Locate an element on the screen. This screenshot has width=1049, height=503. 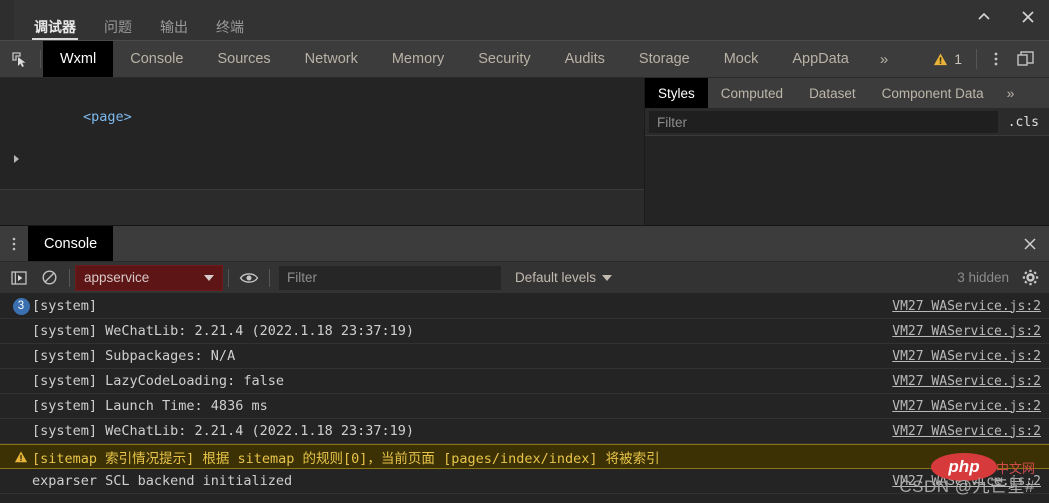
tree-node-page-open: <page> is located at coordinates (322, 117).